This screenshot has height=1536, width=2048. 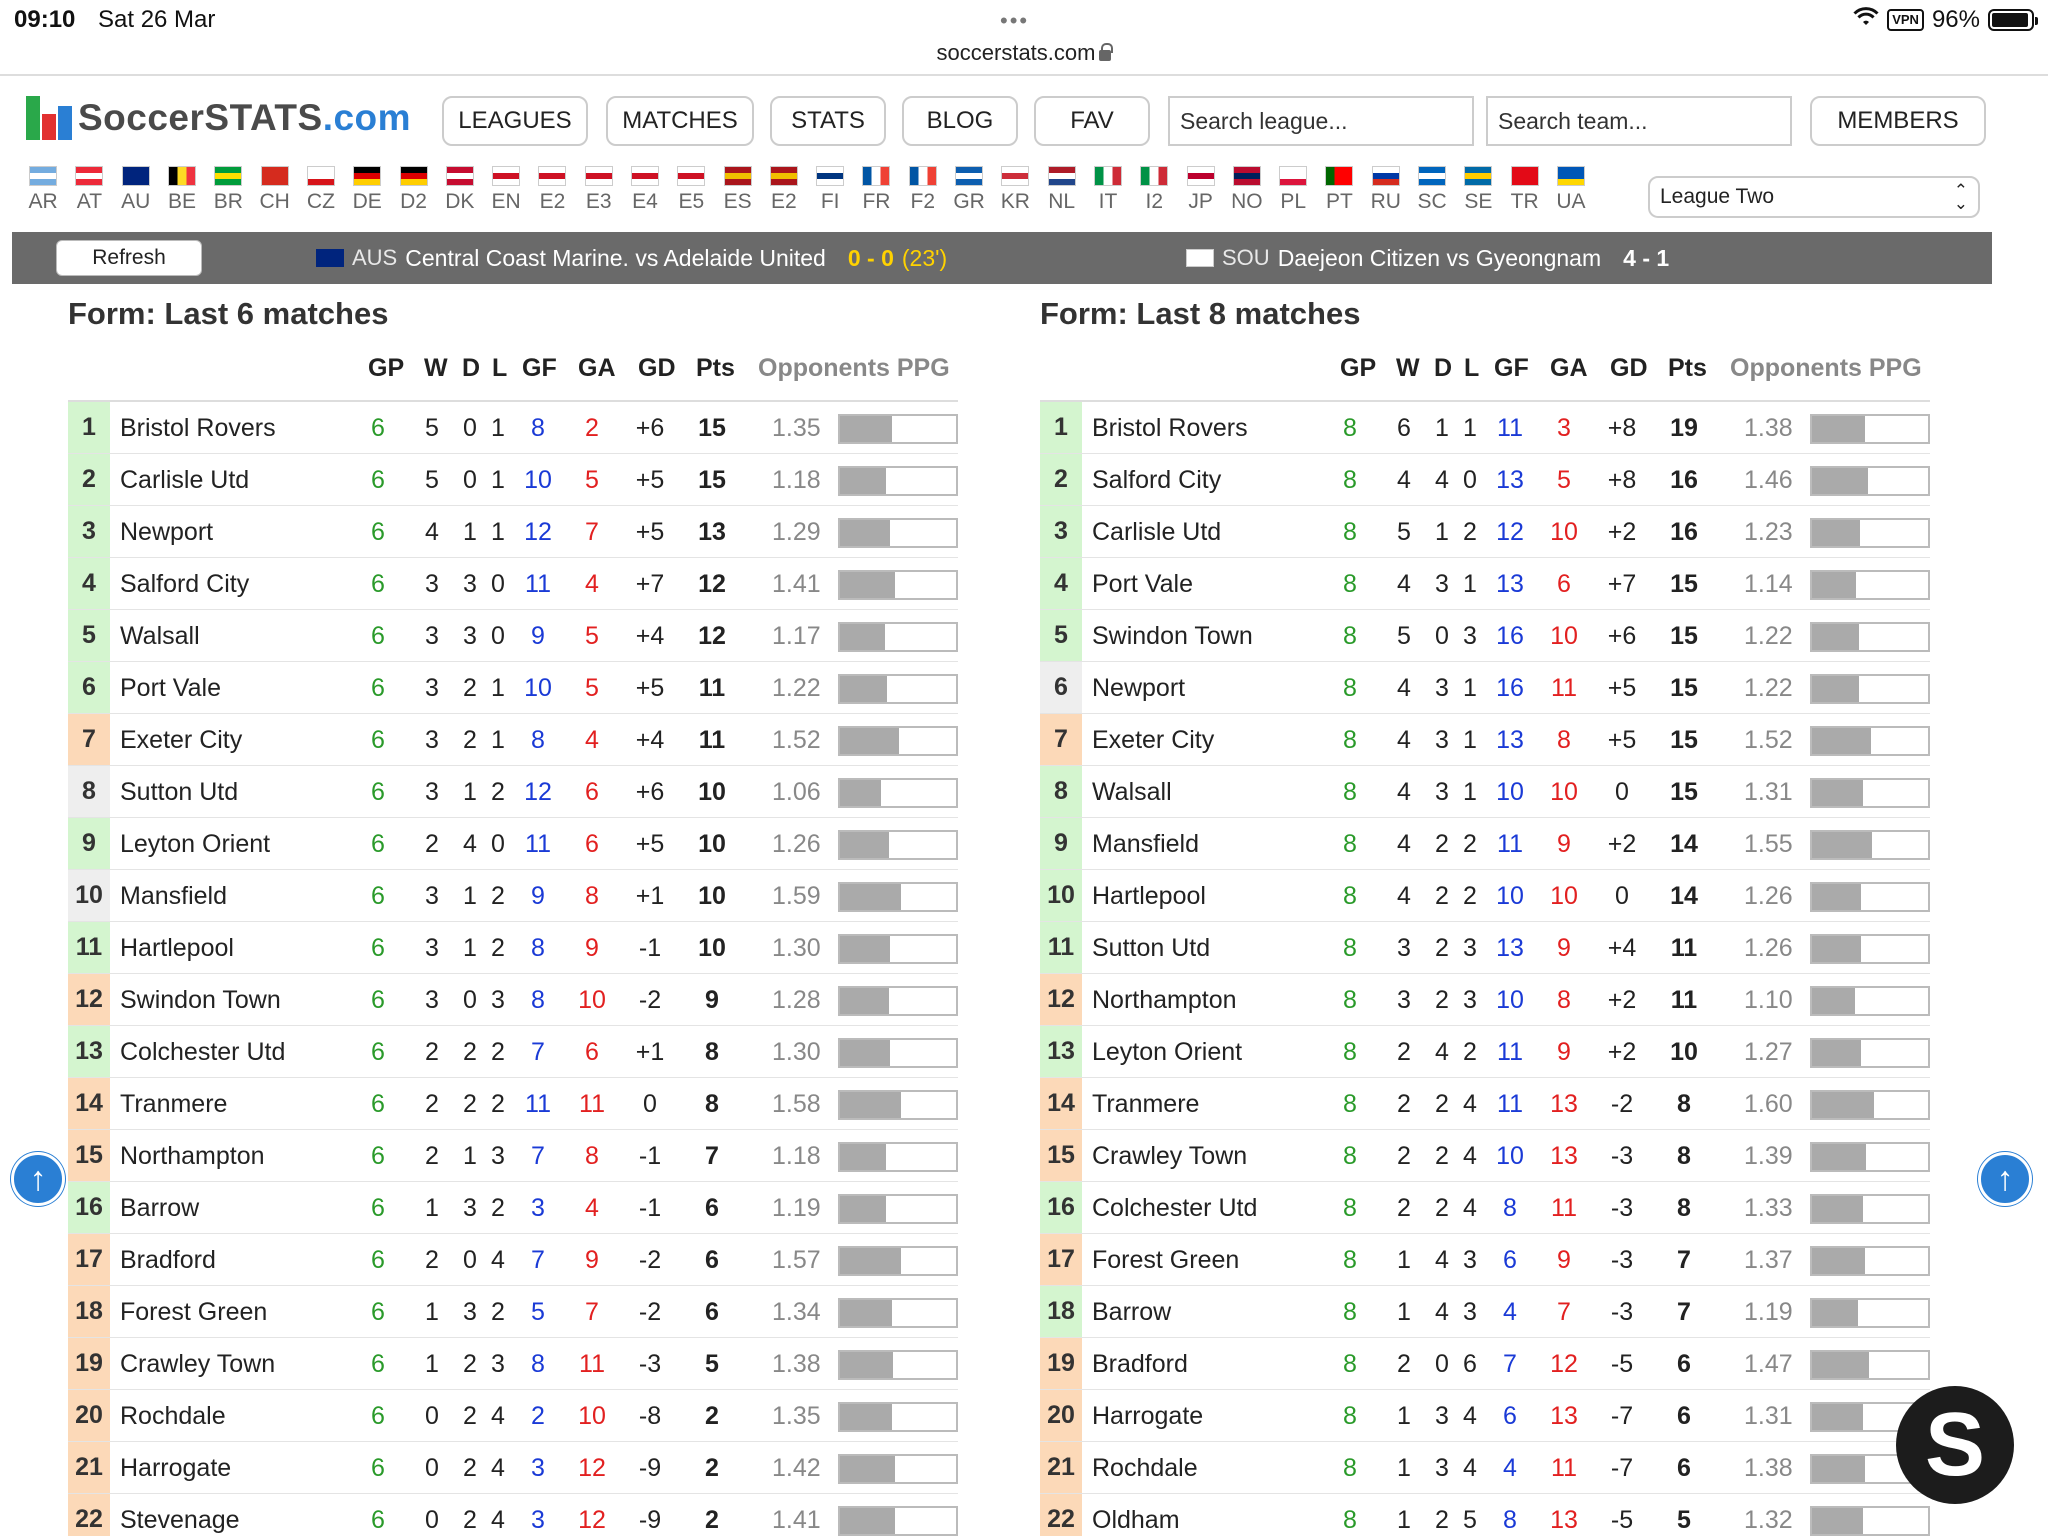 What do you see at coordinates (515, 121) in the screenshot?
I see `leagues-button: LEAGUES` at bounding box center [515, 121].